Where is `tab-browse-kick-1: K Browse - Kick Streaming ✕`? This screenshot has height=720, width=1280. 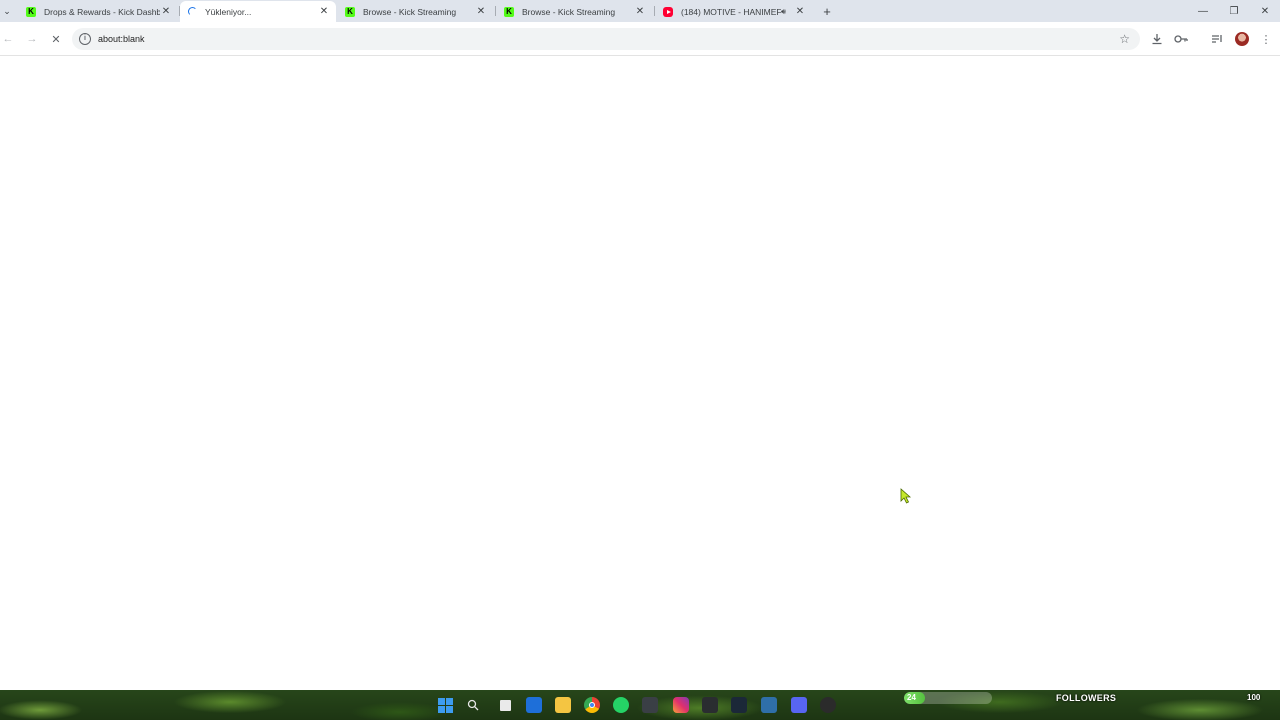 tab-browse-kick-1: K Browse - Kick Streaming ✕ is located at coordinates (415, 11).